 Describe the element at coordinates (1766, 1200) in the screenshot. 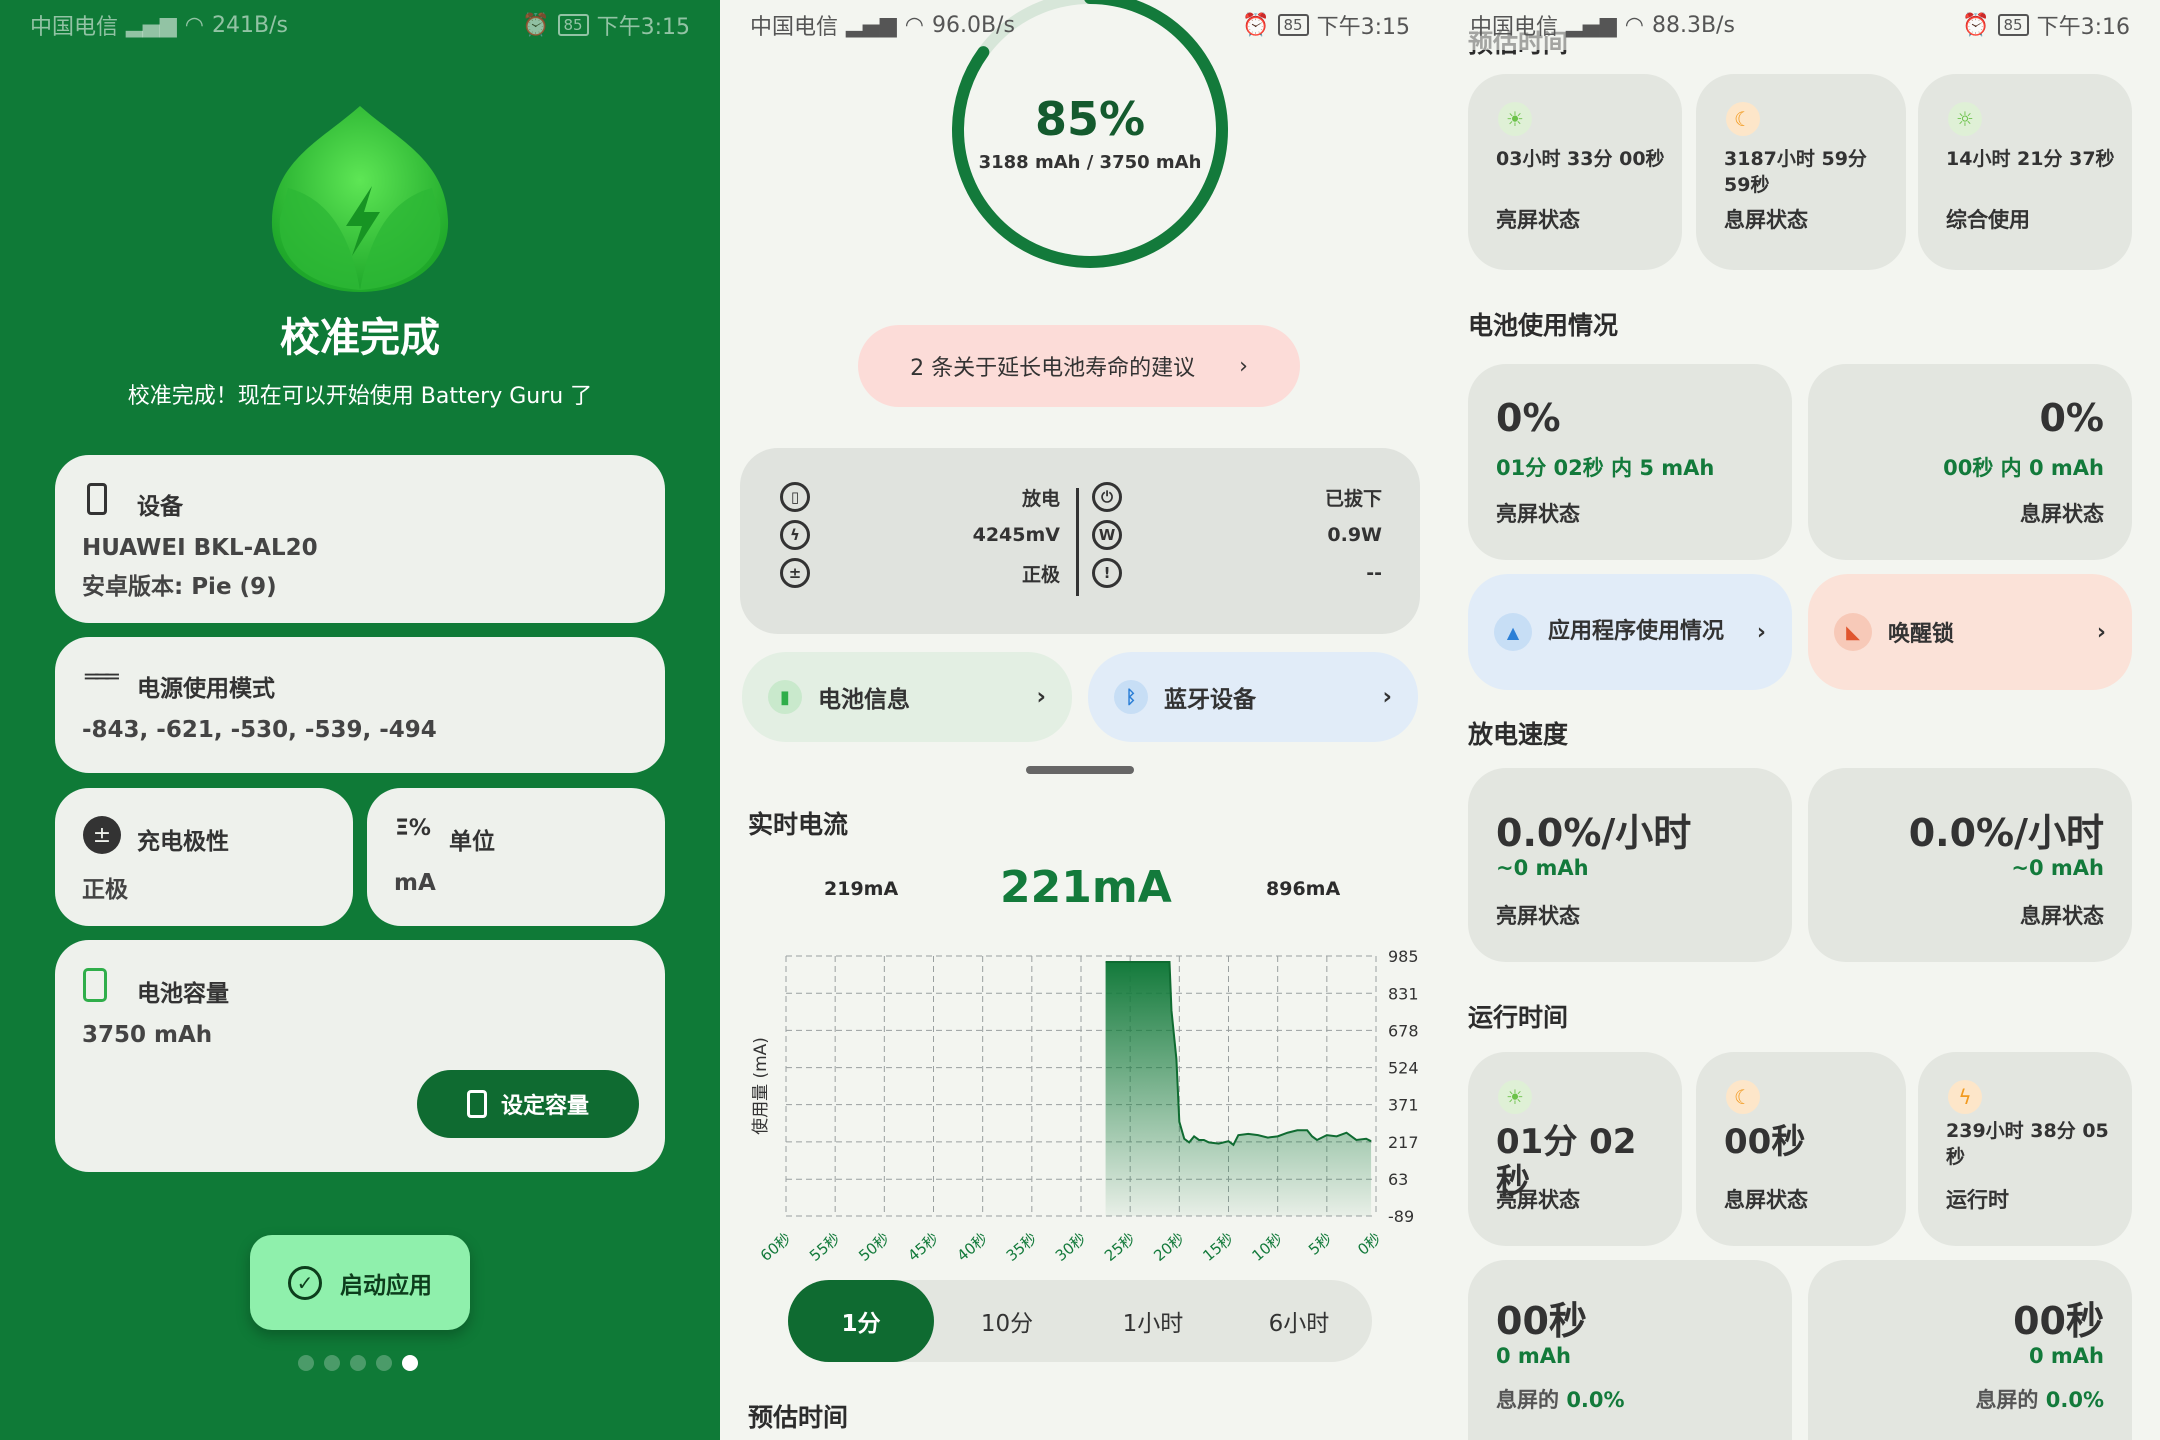

I see `runtime-label: 息屏状态` at that location.